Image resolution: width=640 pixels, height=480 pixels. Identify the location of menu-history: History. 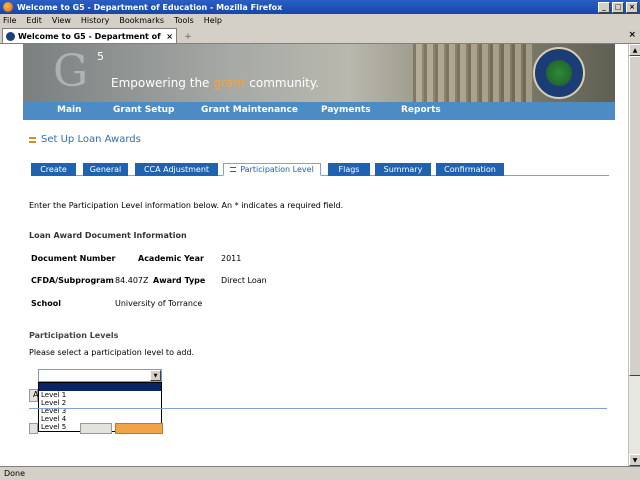
(95, 20).